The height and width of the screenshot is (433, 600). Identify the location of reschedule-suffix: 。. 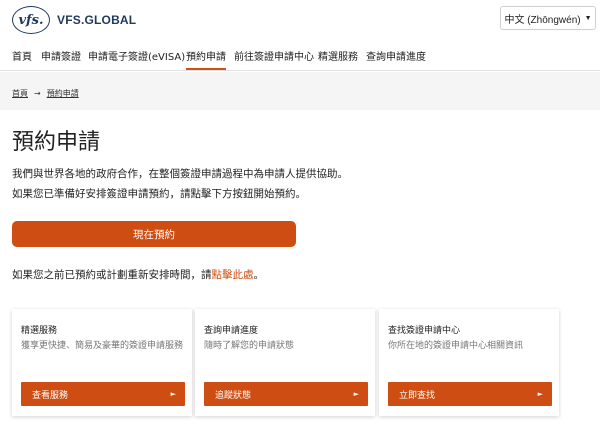
(259, 275).